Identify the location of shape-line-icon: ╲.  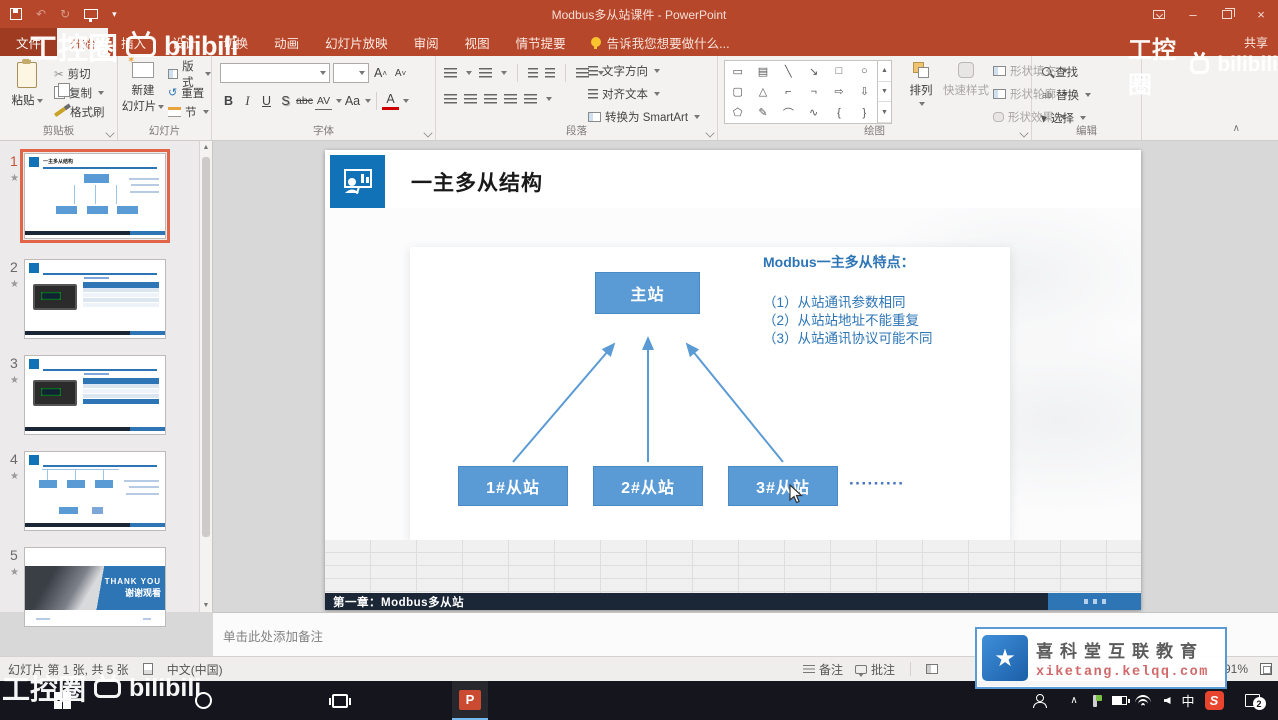
(788, 71).